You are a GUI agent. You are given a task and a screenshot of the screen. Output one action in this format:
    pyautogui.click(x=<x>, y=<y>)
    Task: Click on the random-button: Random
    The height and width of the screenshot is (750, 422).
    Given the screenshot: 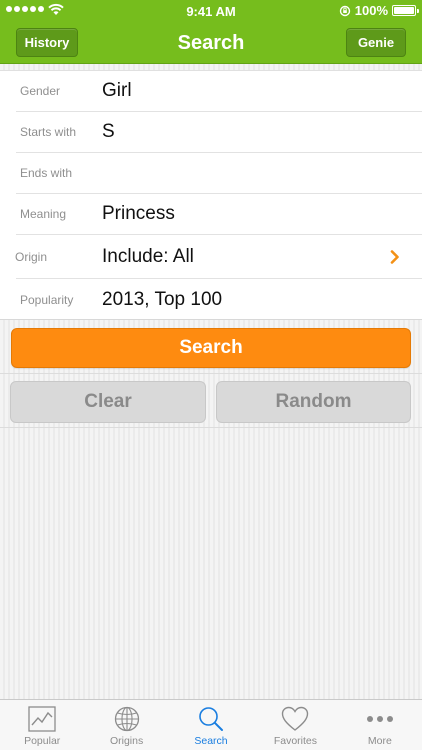 What is the action you would take?
    pyautogui.click(x=313, y=402)
    